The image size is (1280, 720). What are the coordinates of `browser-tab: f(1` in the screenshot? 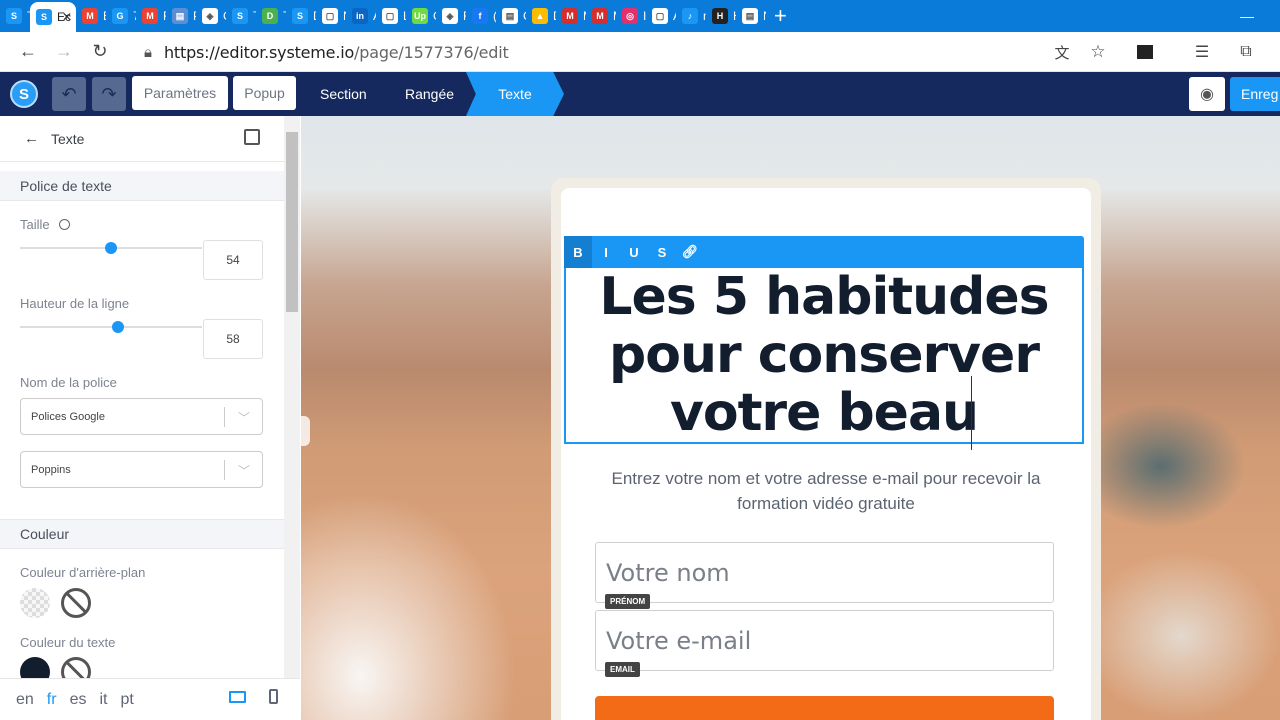 It's located at (481, 16).